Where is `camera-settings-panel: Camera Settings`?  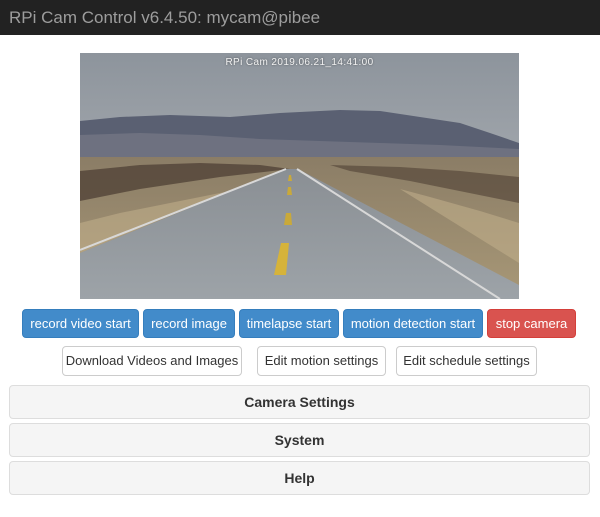
camera-settings-panel: Camera Settings is located at coordinates (299, 402).